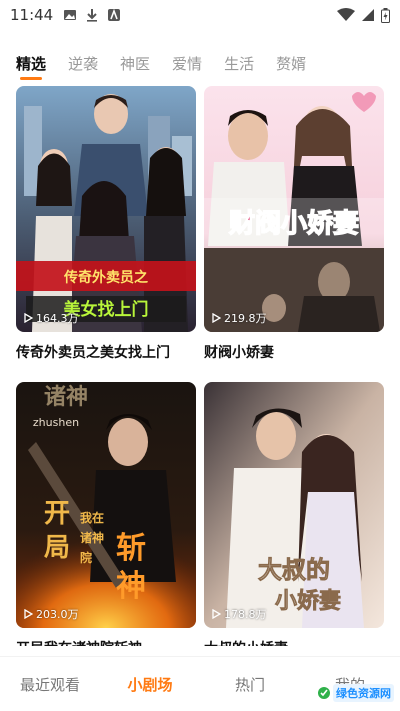 The height and width of the screenshot is (711, 400). Describe the element at coordinates (346, 14) in the screenshot. I see `wifi-icon` at that location.